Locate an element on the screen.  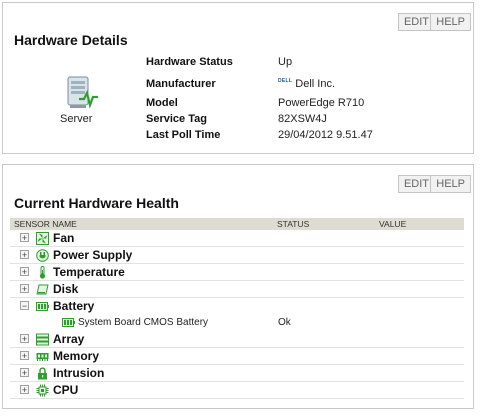
collapse-toggle: − is located at coordinates (24, 306).